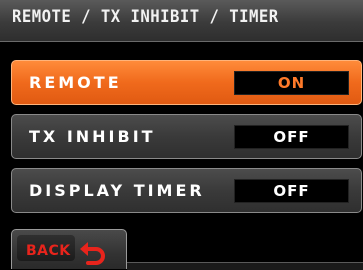  I want to click on back-button: BACK, so click(69, 249).